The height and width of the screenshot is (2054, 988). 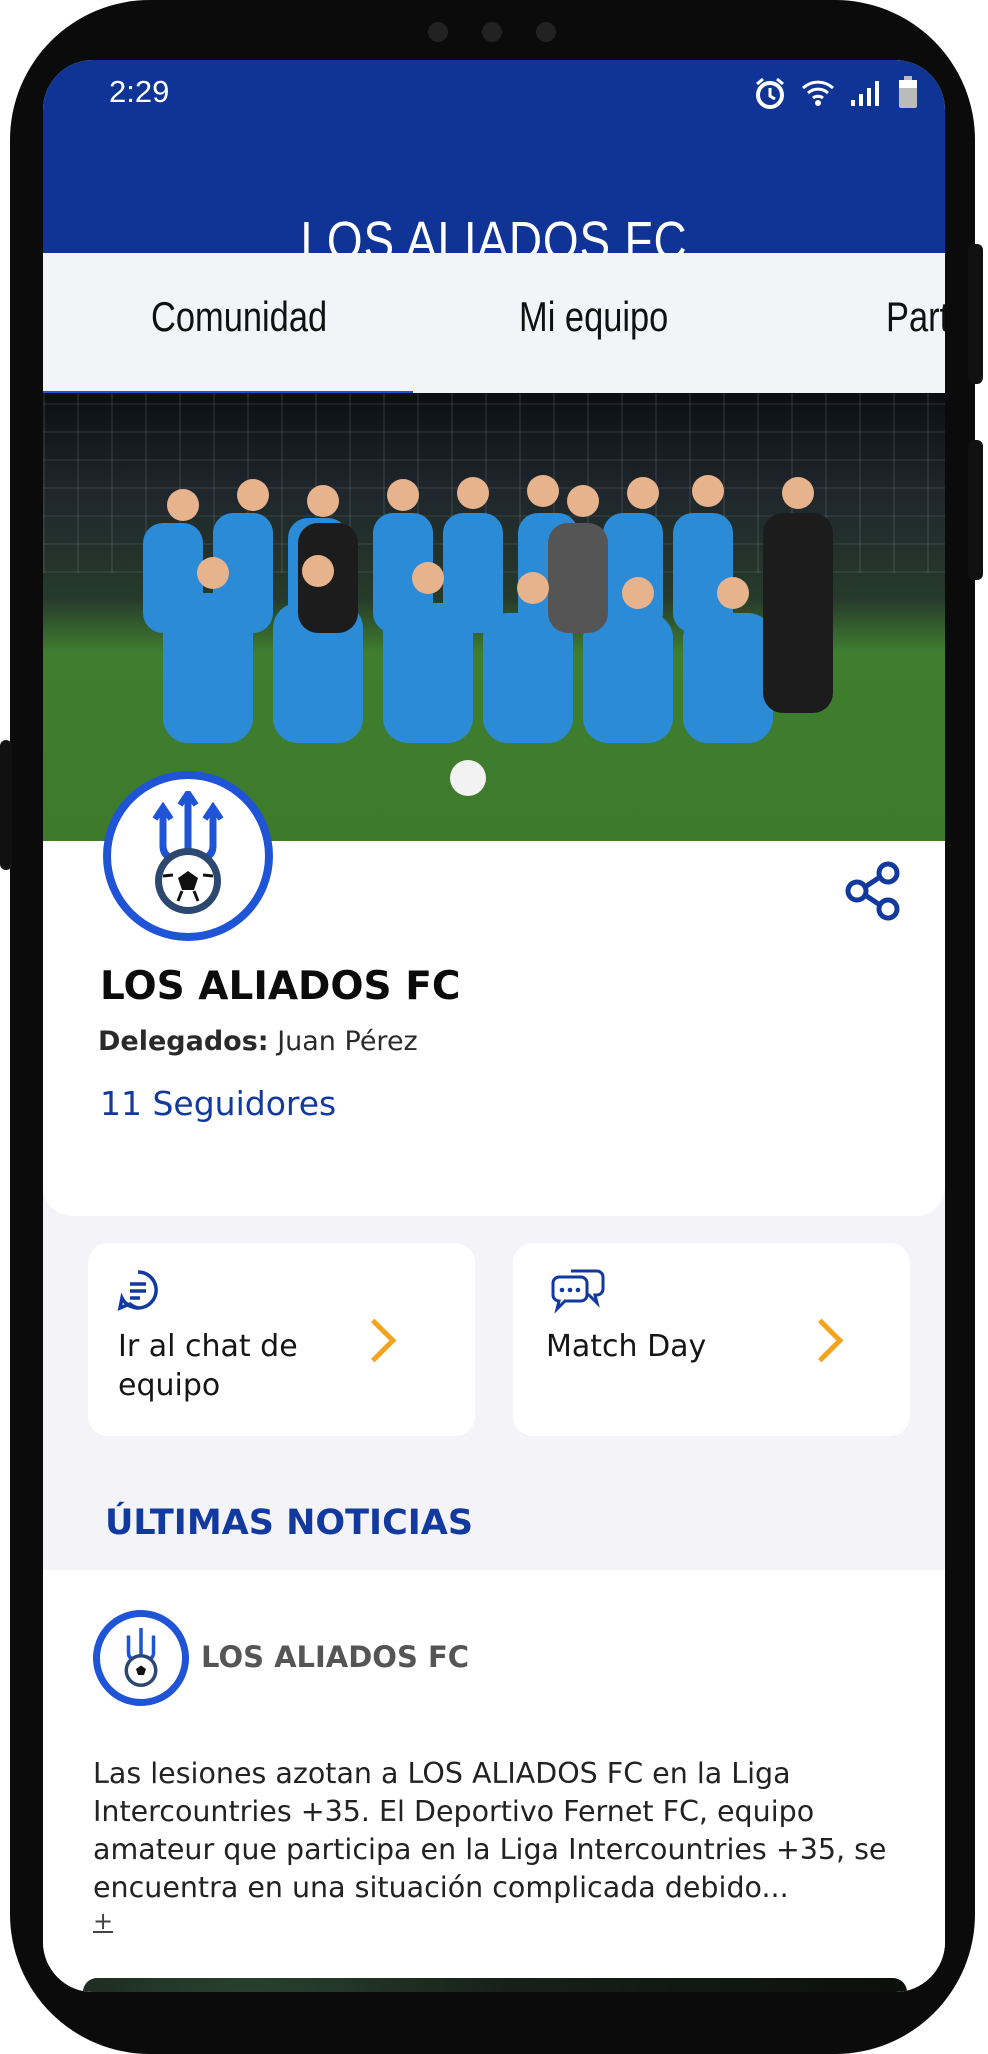 I want to click on volume-button, so click(x=975, y=510).